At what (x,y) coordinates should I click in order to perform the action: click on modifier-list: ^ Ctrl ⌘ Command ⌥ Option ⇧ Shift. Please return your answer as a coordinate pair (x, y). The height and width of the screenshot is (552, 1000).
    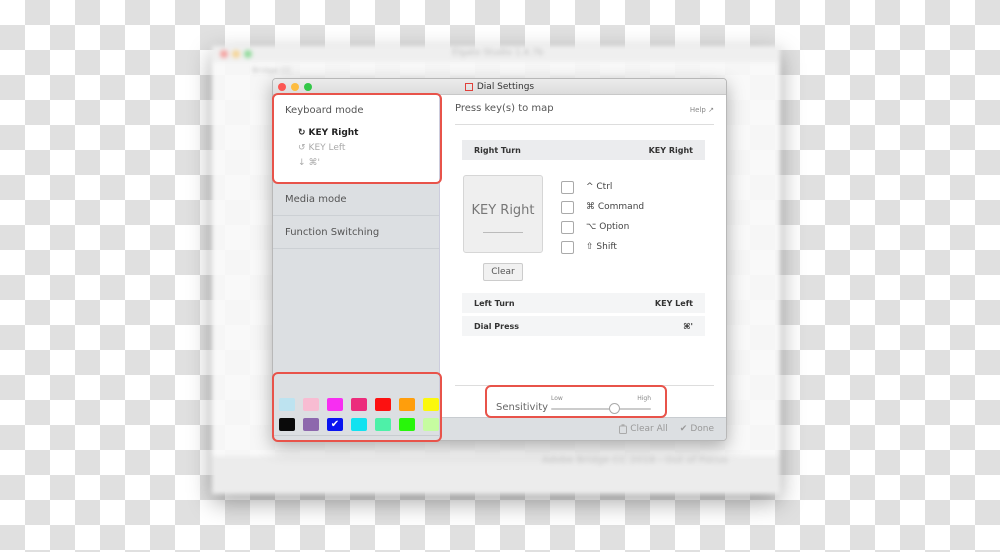
    Looking at the image, I should click on (602, 217).